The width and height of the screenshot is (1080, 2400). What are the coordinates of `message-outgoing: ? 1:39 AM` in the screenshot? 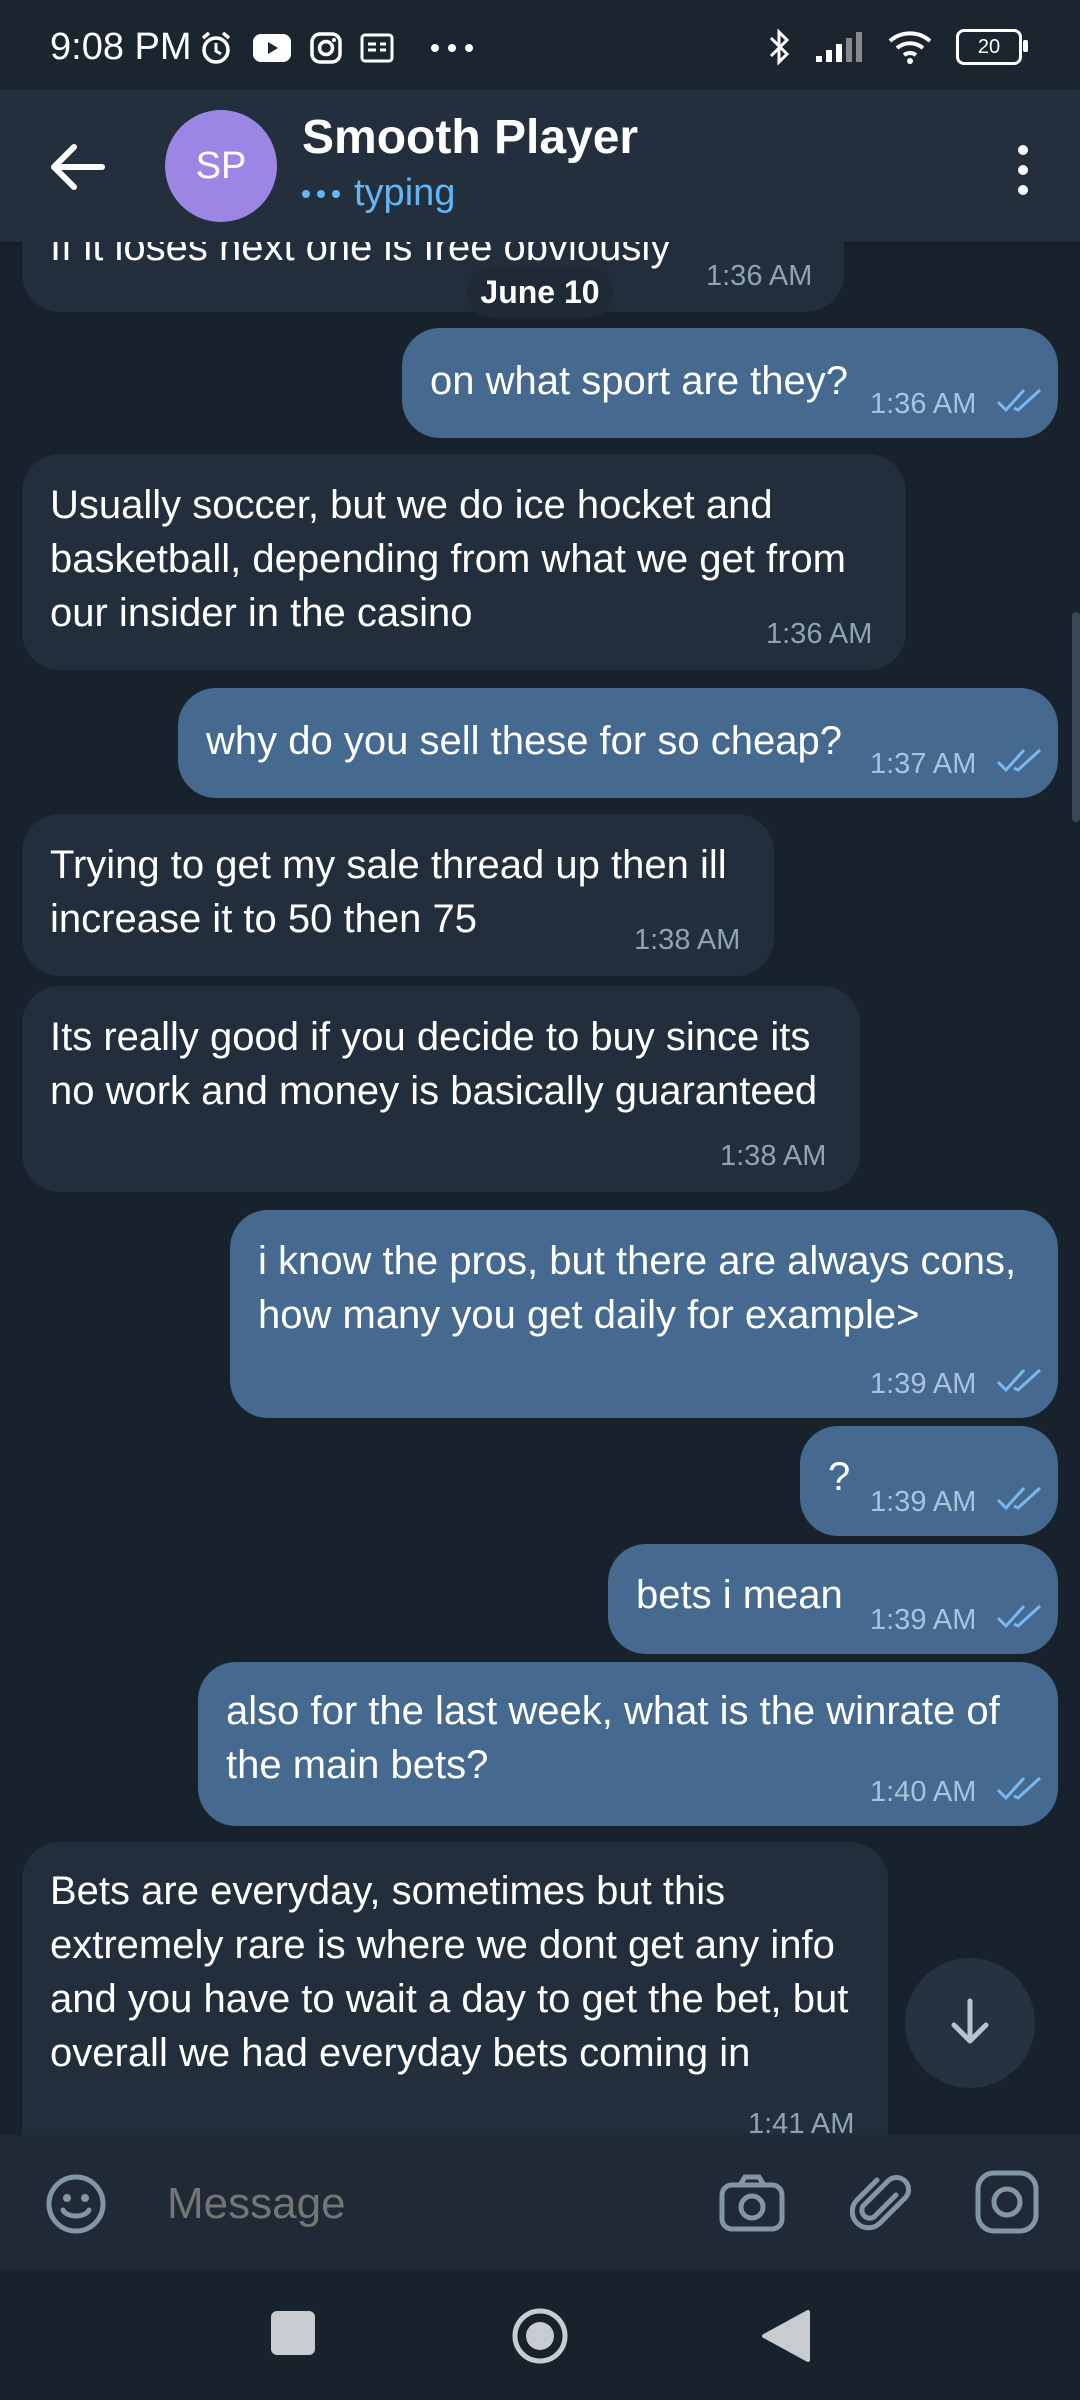 It's located at (929, 1481).